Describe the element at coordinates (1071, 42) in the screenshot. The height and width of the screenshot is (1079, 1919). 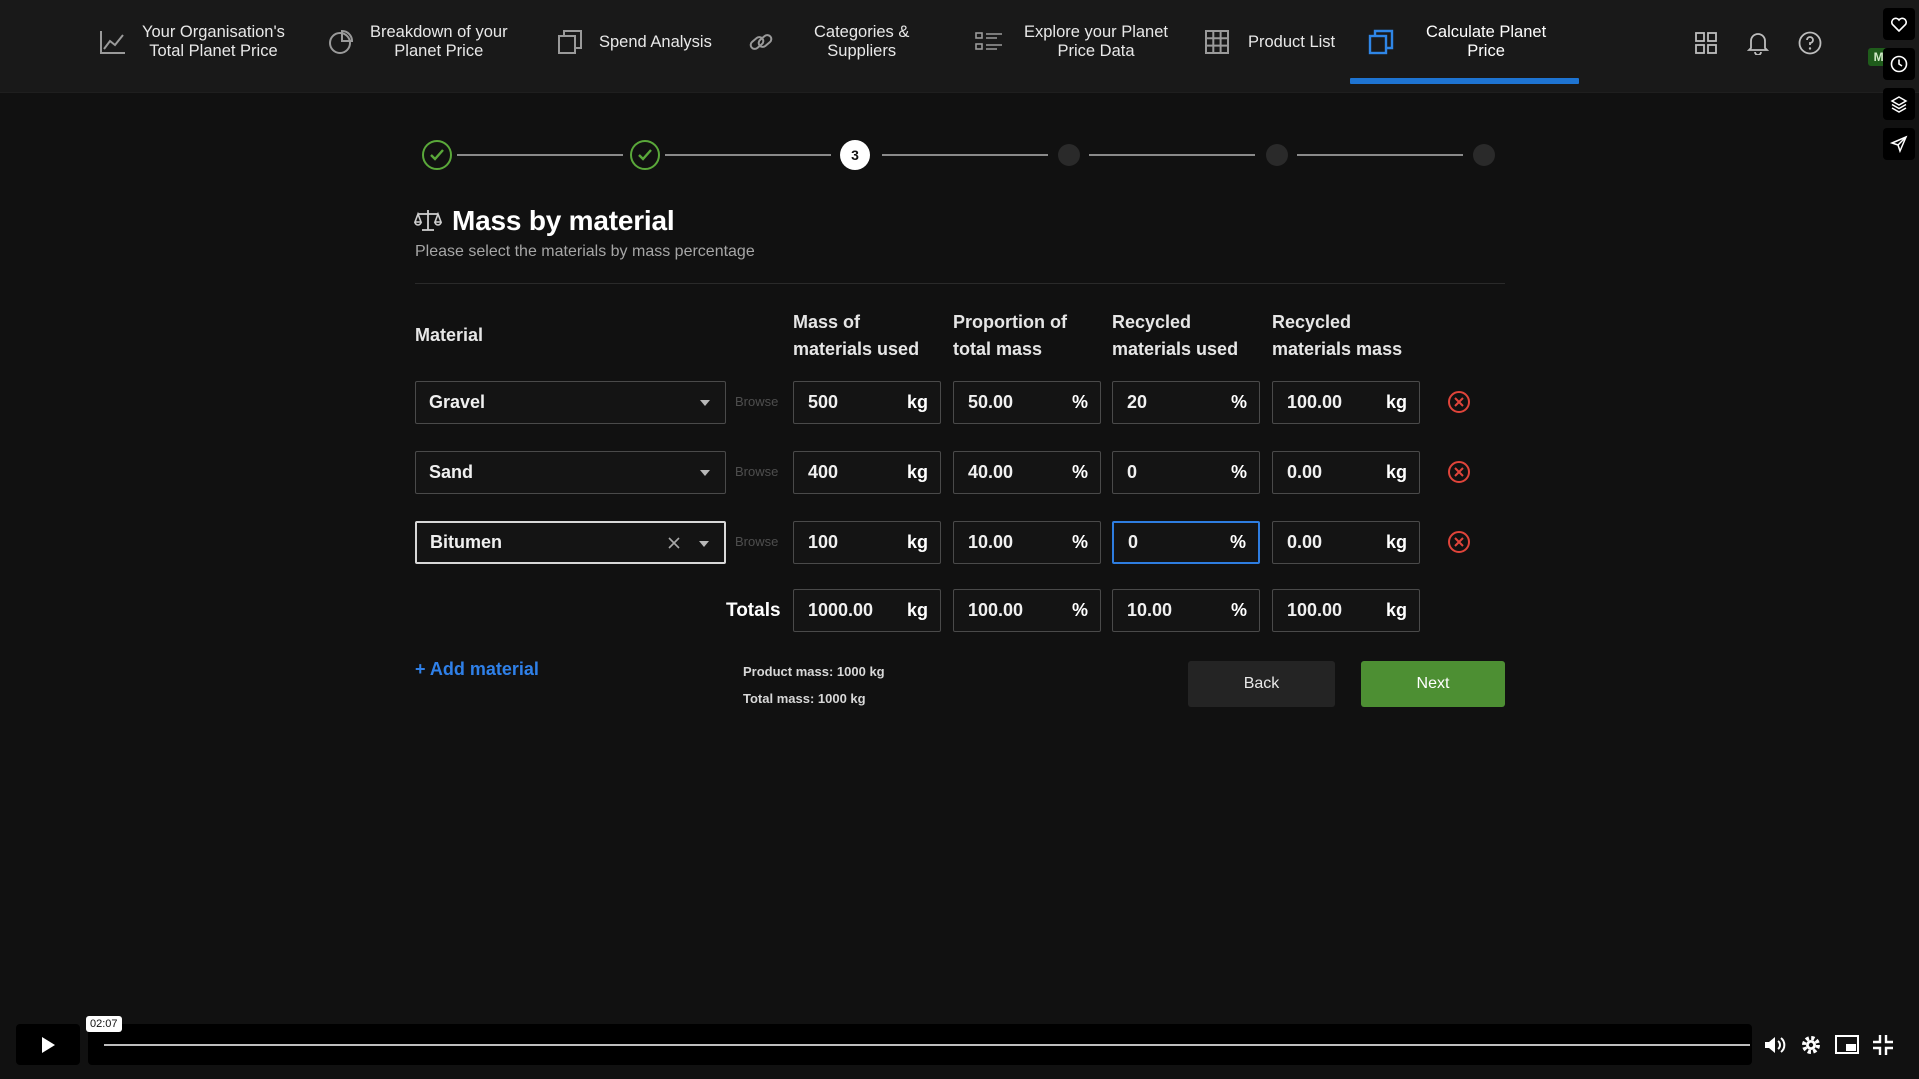
I see `nav-item-explore-data: Explore your Planet Price Data` at that location.